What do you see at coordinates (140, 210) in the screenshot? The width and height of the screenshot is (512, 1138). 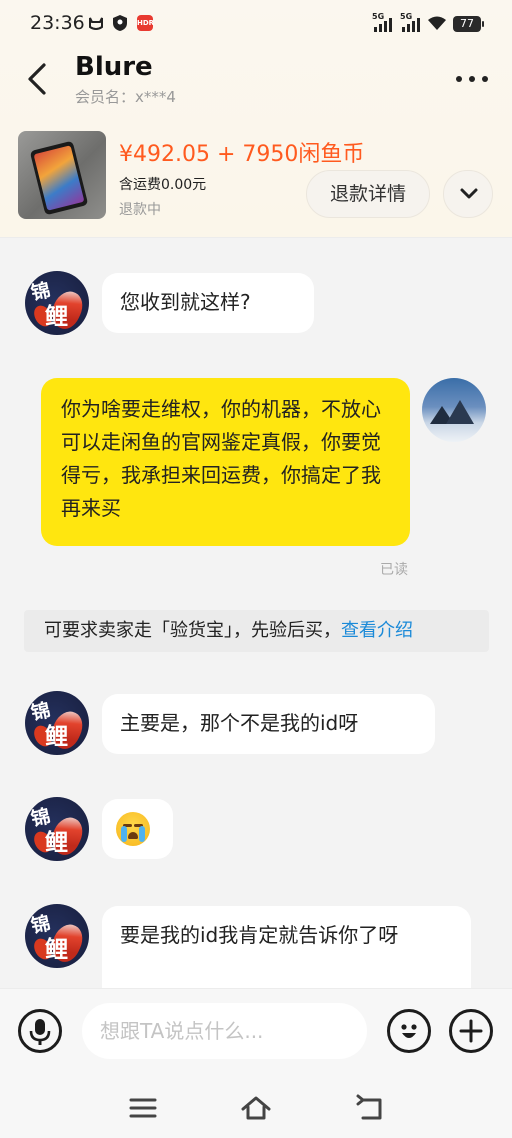 I see `order-status: 退款中` at bounding box center [140, 210].